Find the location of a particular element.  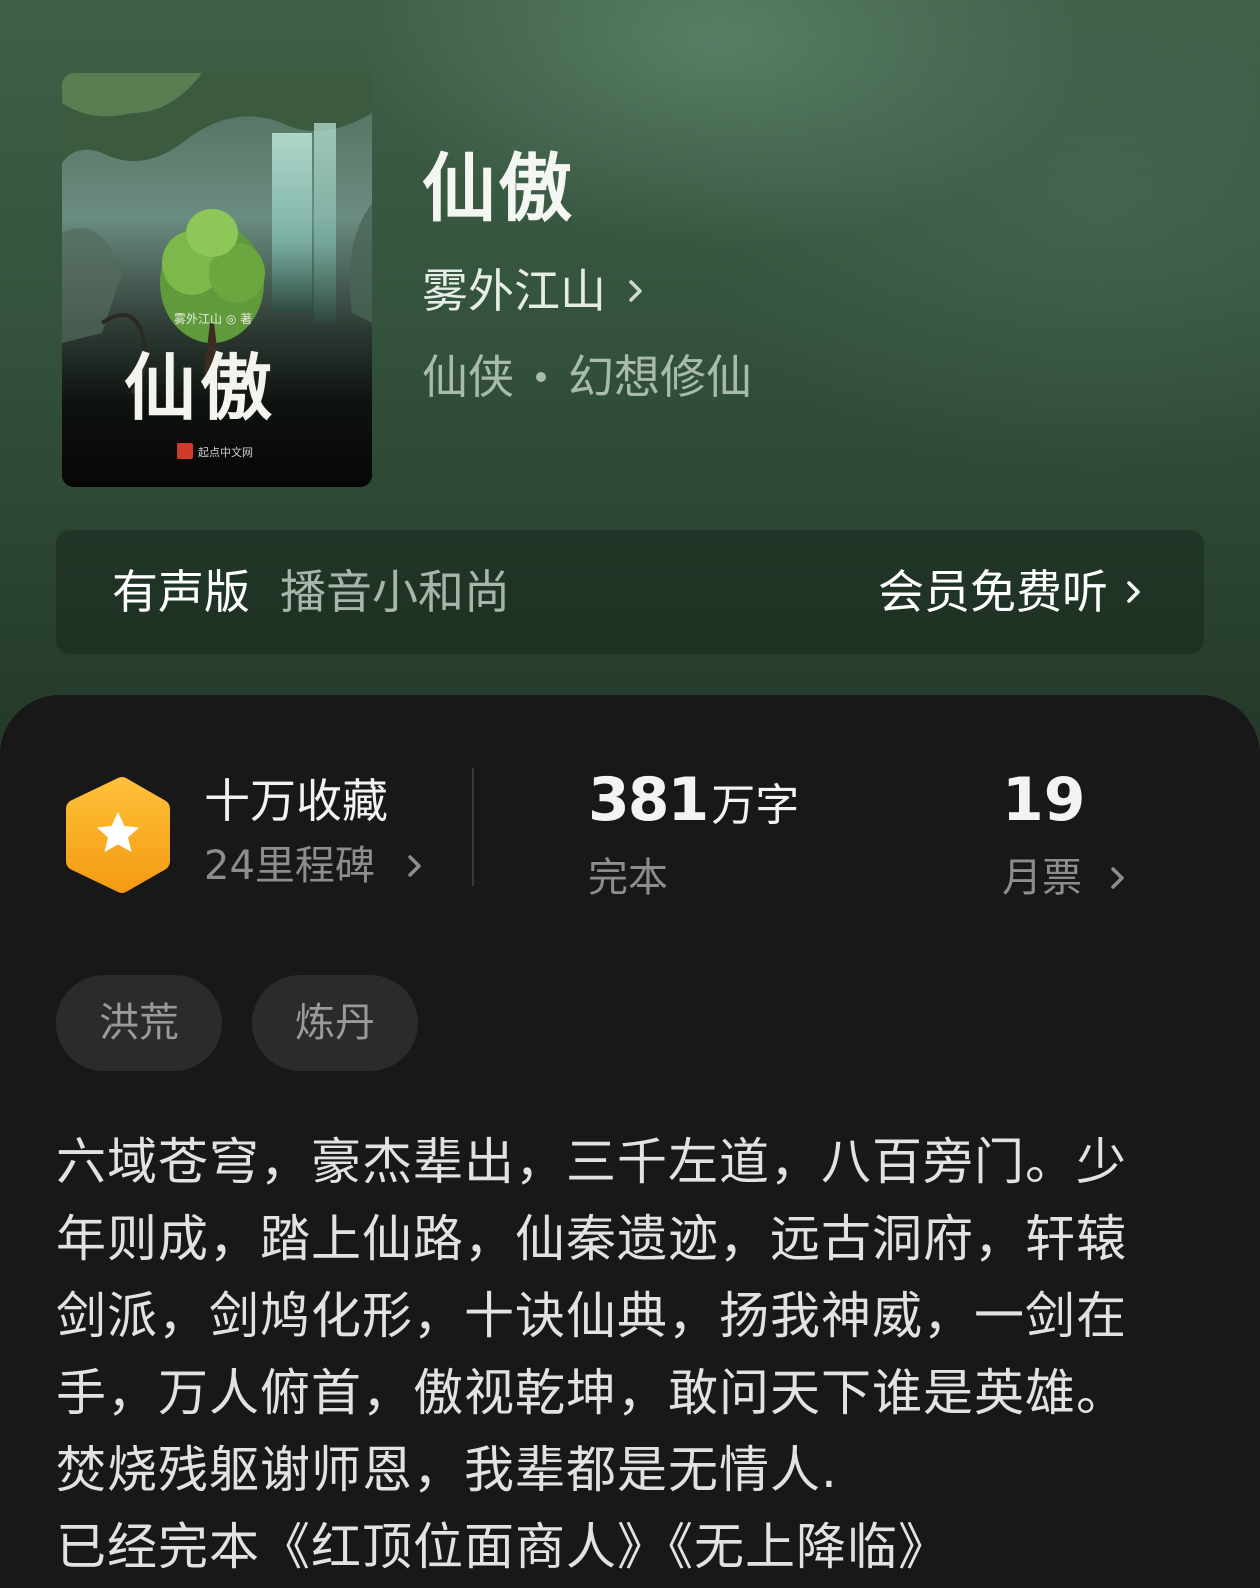

star-badge-icon is located at coordinates (118, 835).